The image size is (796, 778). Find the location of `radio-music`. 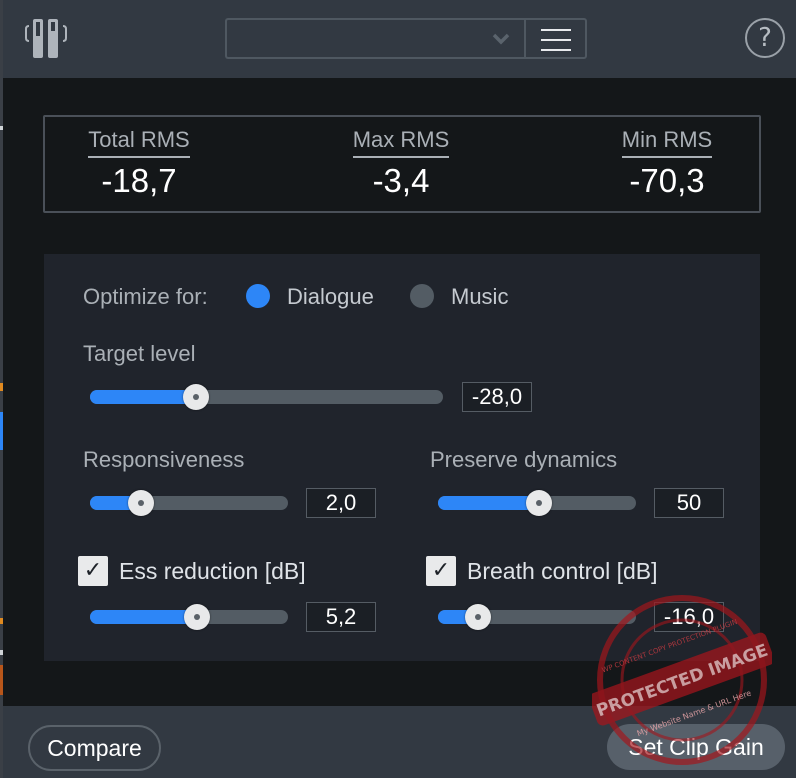

radio-music is located at coordinates (422, 296).